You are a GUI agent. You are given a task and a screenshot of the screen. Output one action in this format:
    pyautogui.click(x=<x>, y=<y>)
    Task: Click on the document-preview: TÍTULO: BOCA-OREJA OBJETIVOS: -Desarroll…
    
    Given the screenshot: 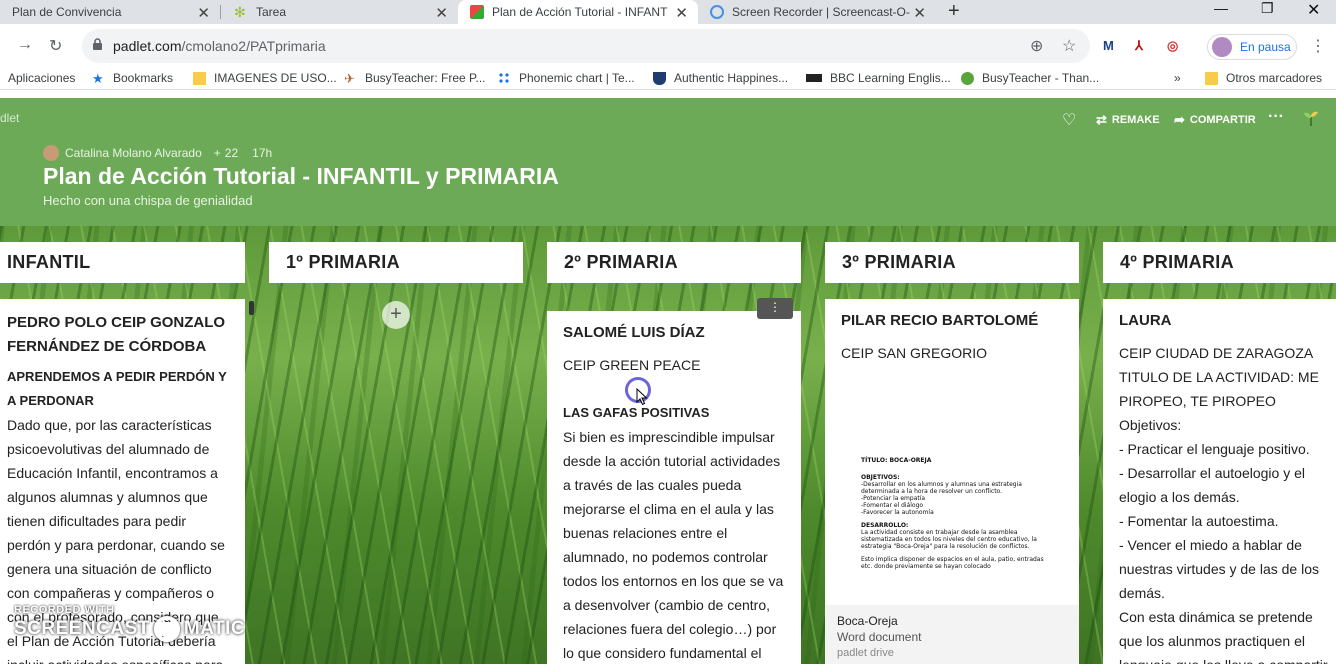 What is the action you would take?
    pyautogui.click(x=952, y=489)
    